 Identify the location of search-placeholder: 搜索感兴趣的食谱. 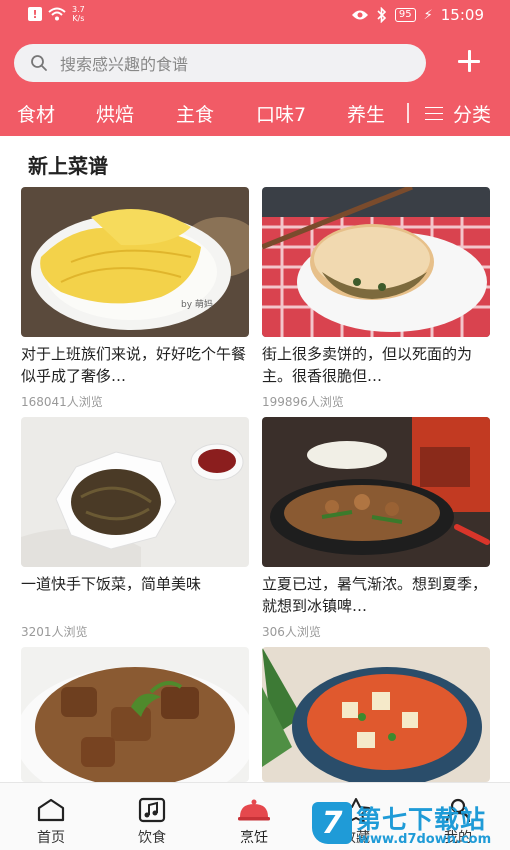
(124, 64).